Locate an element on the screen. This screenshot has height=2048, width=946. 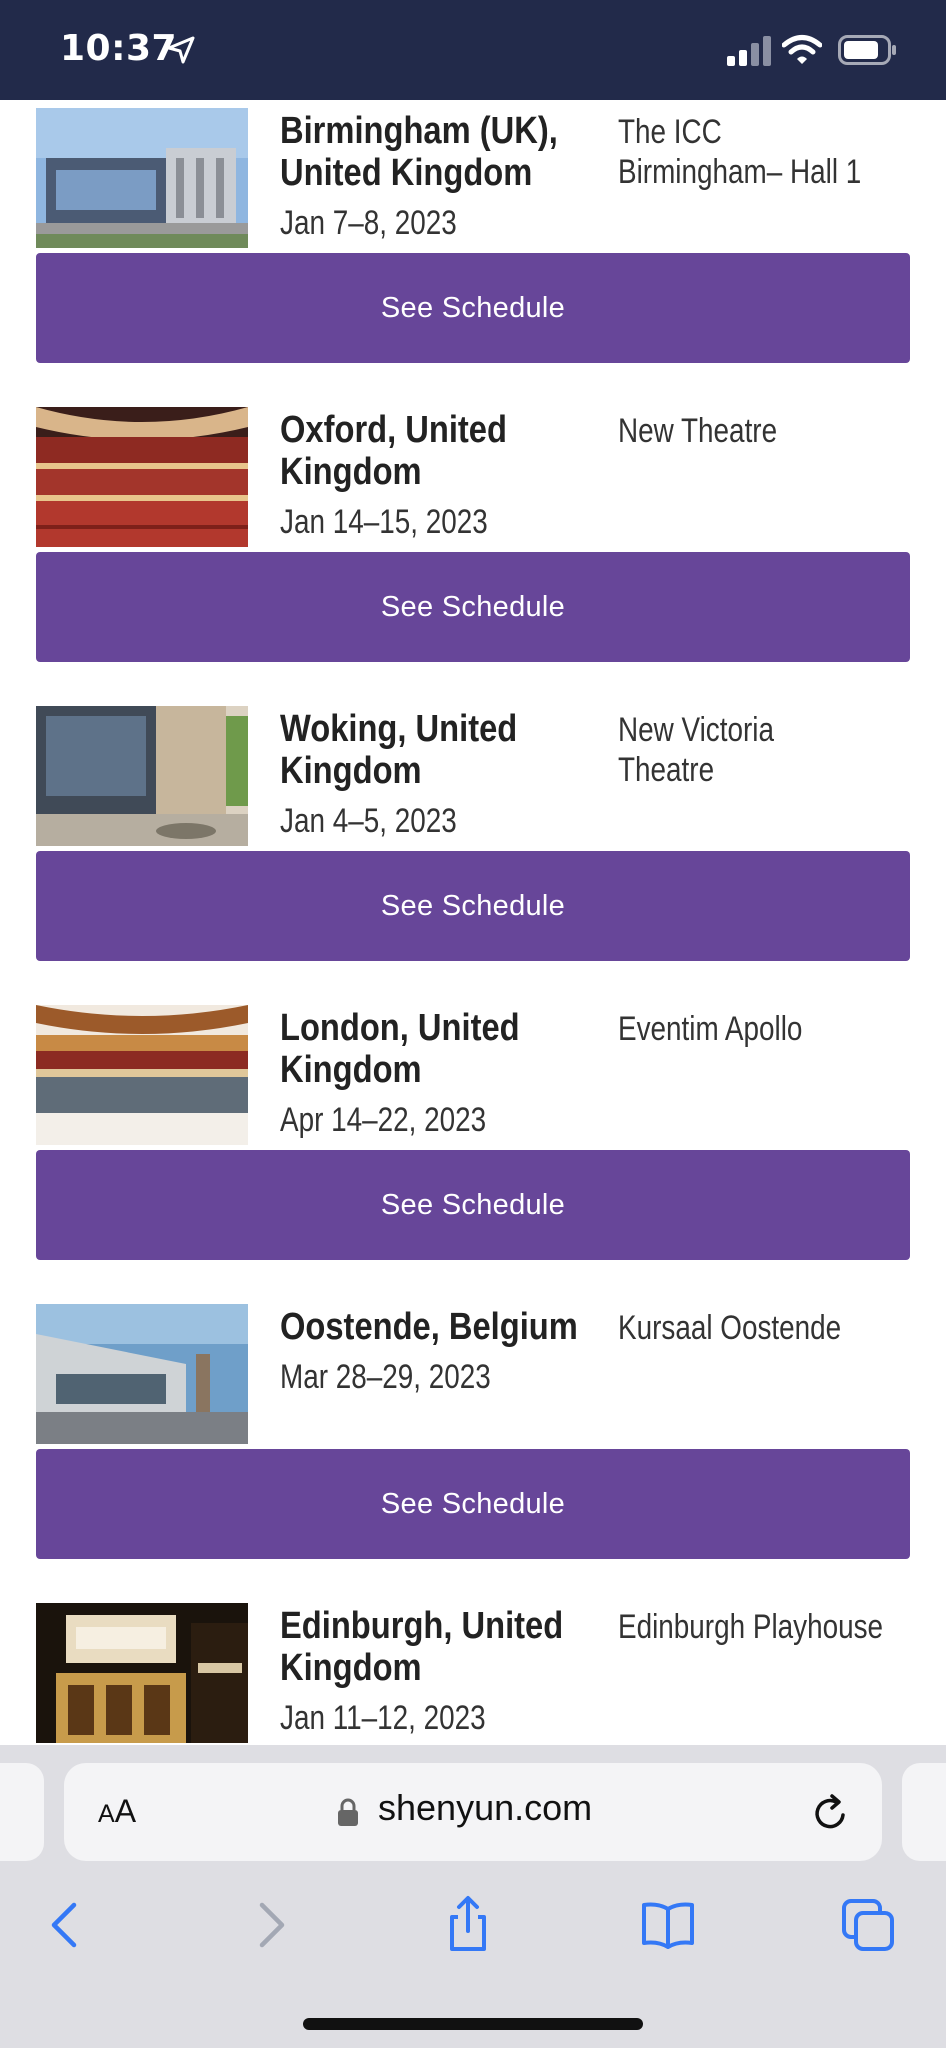
status-time: 10:37 is located at coordinates (119, 48).